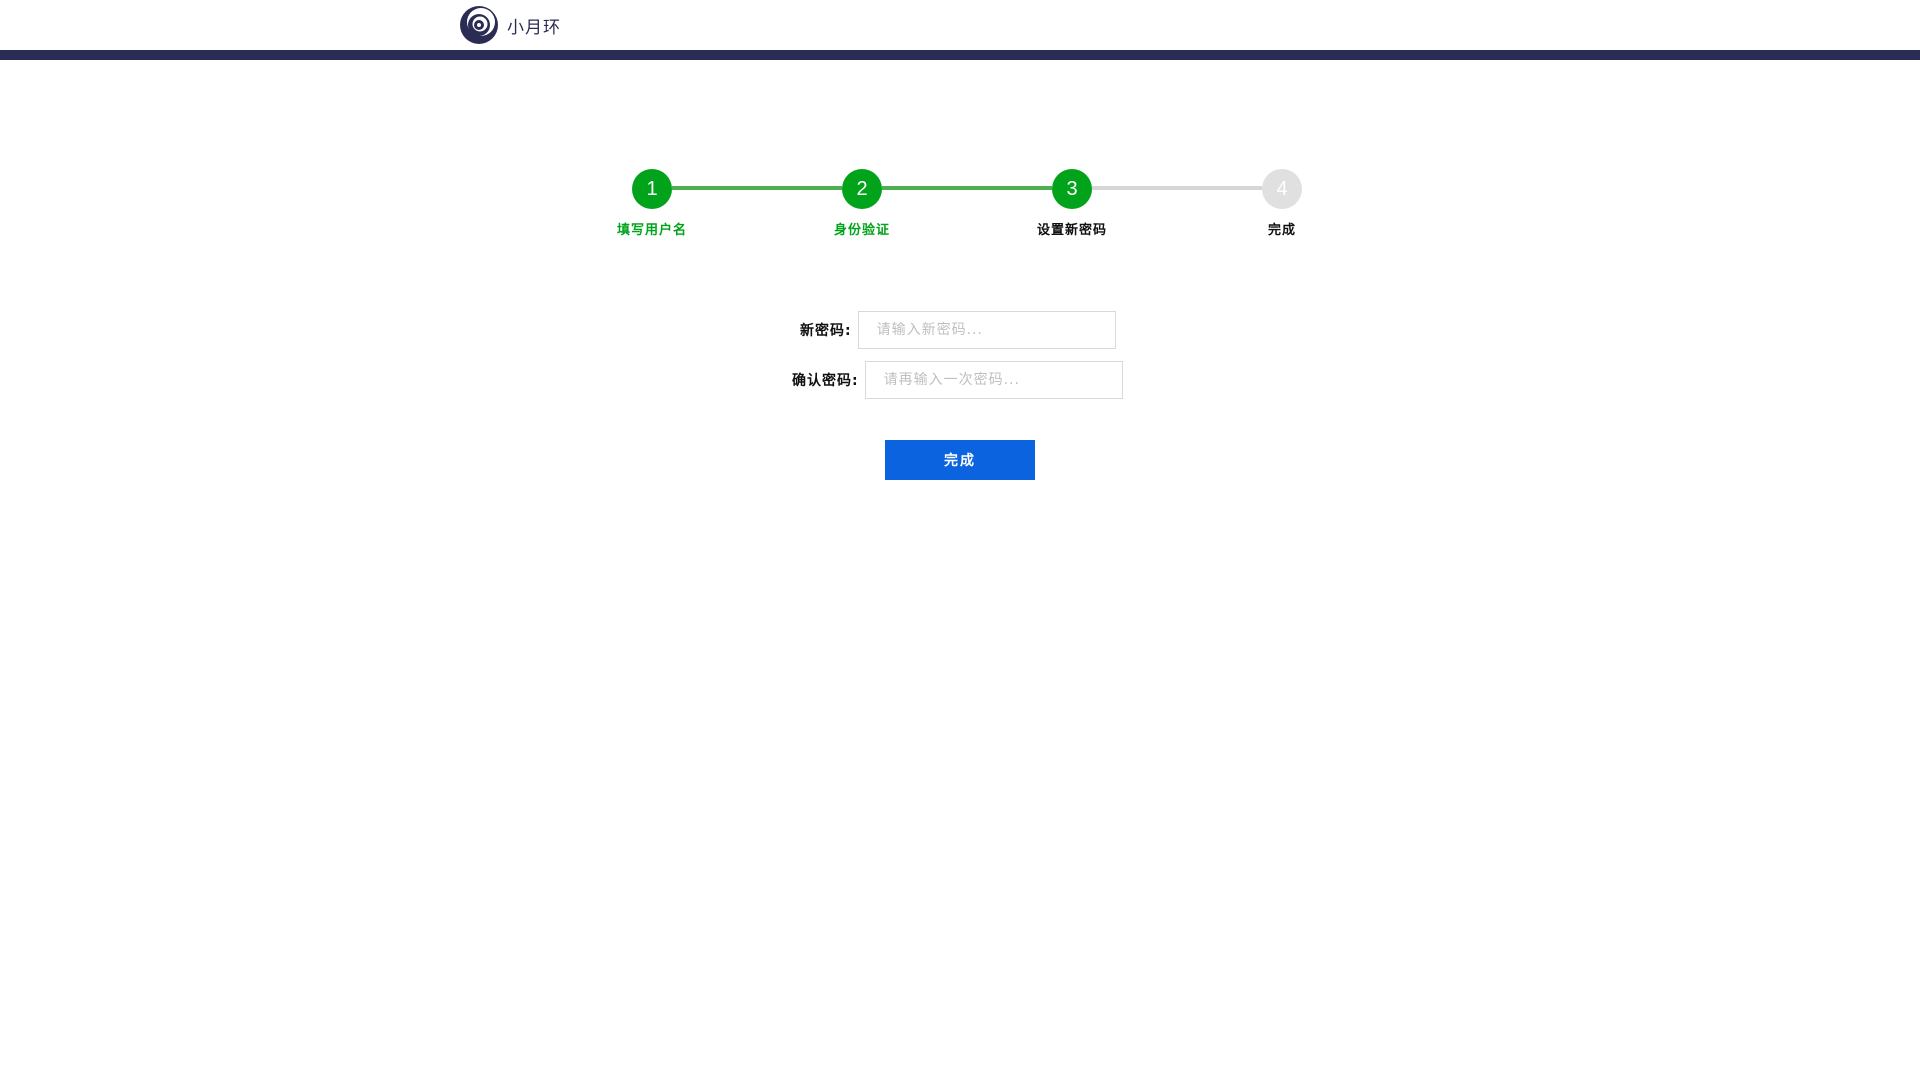 The width and height of the screenshot is (1920, 1080). What do you see at coordinates (1281, 230) in the screenshot?
I see `step-4-label: 完成` at bounding box center [1281, 230].